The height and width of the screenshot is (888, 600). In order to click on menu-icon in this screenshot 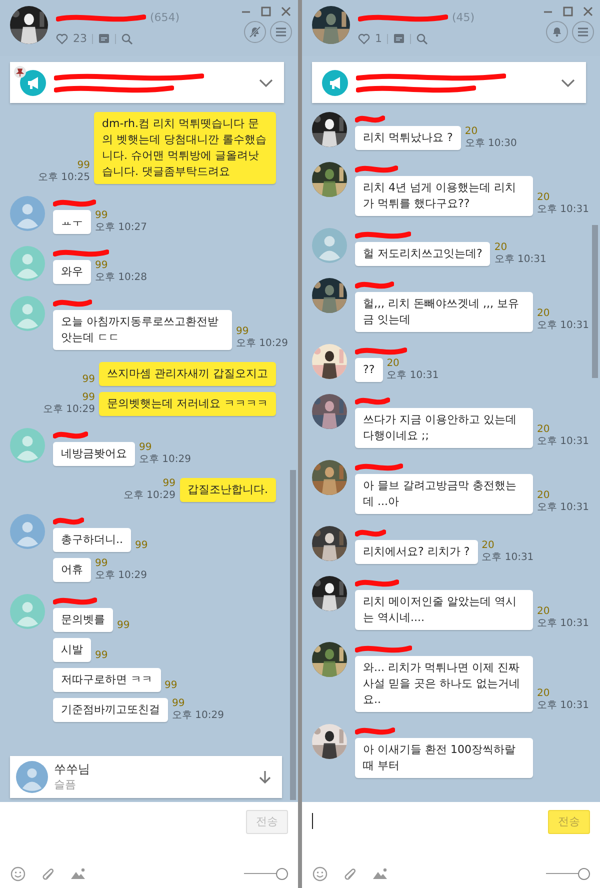, I will do `click(281, 32)`.